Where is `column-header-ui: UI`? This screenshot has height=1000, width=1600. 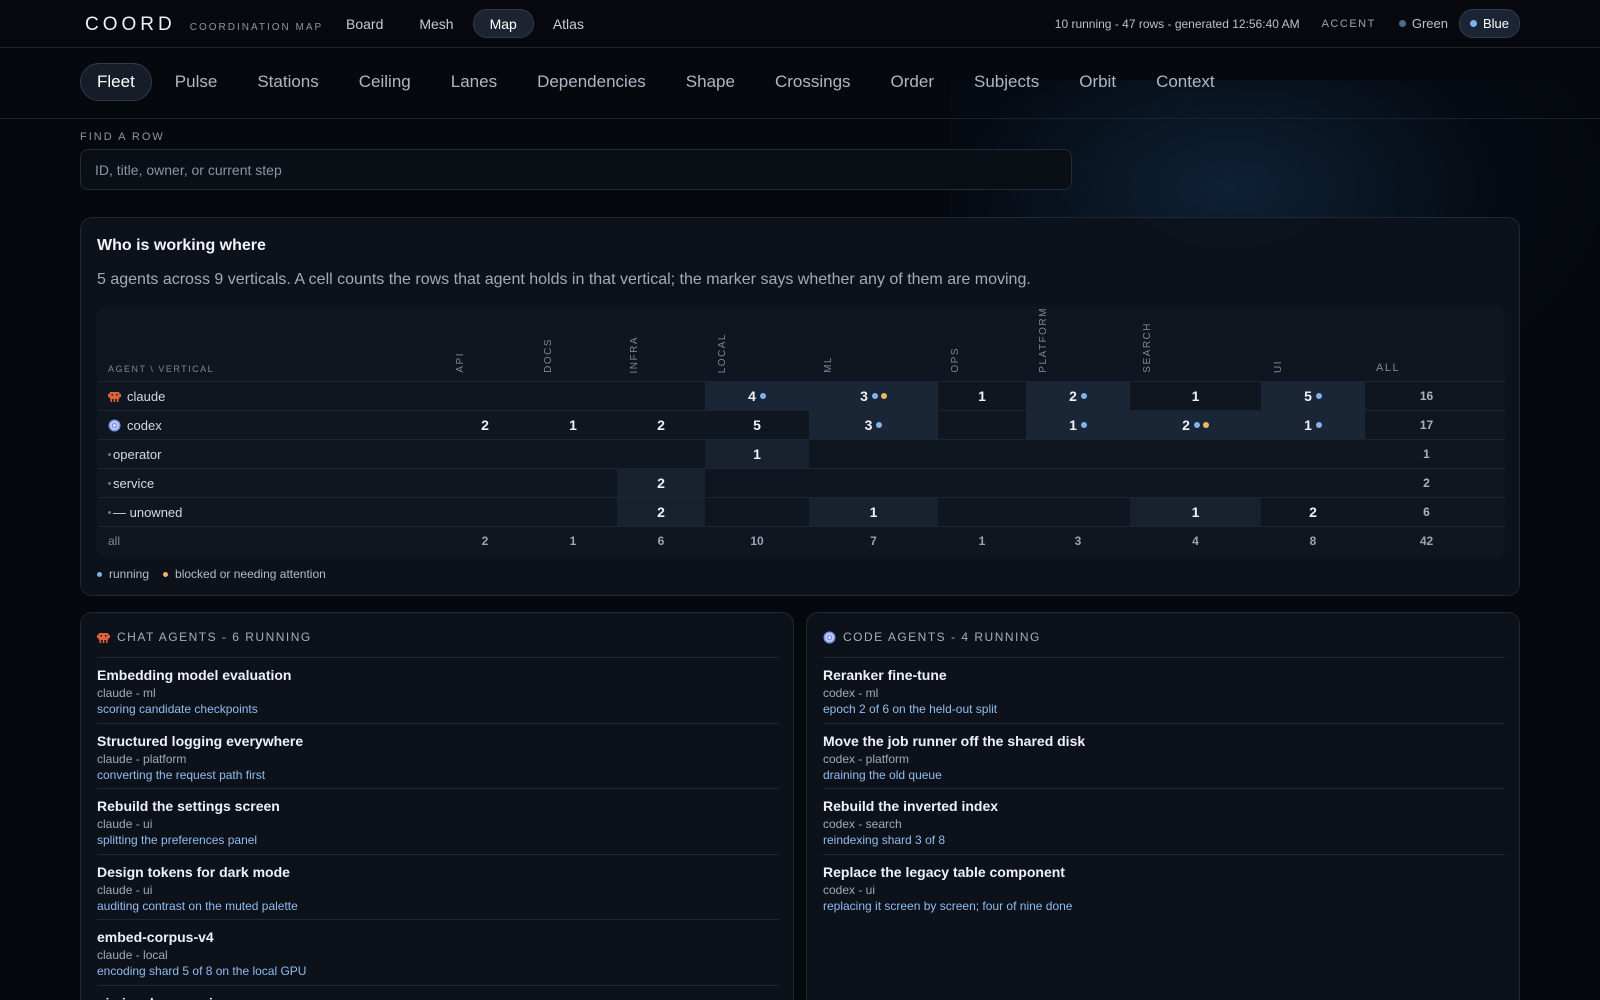 column-header-ui: UI is located at coordinates (1278, 366).